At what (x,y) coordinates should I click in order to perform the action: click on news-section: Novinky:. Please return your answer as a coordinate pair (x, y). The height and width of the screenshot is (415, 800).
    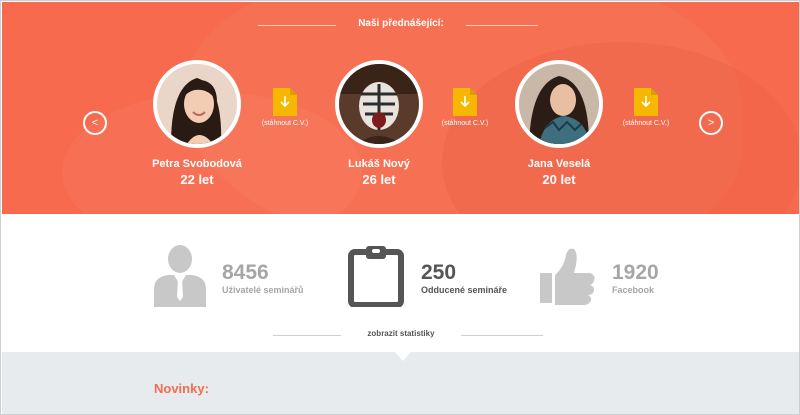
    Looking at the image, I should click on (400, 383).